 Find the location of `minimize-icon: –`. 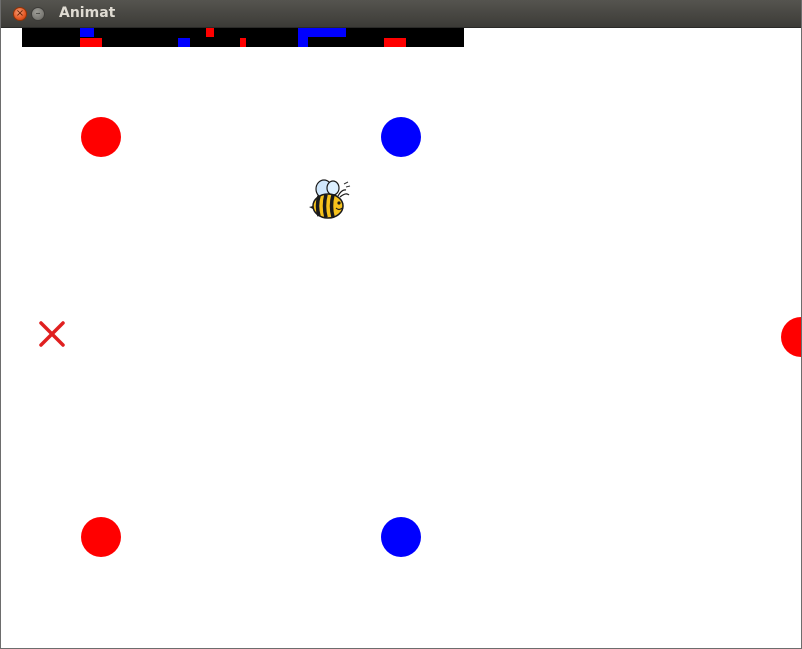

minimize-icon: – is located at coordinates (38, 14).